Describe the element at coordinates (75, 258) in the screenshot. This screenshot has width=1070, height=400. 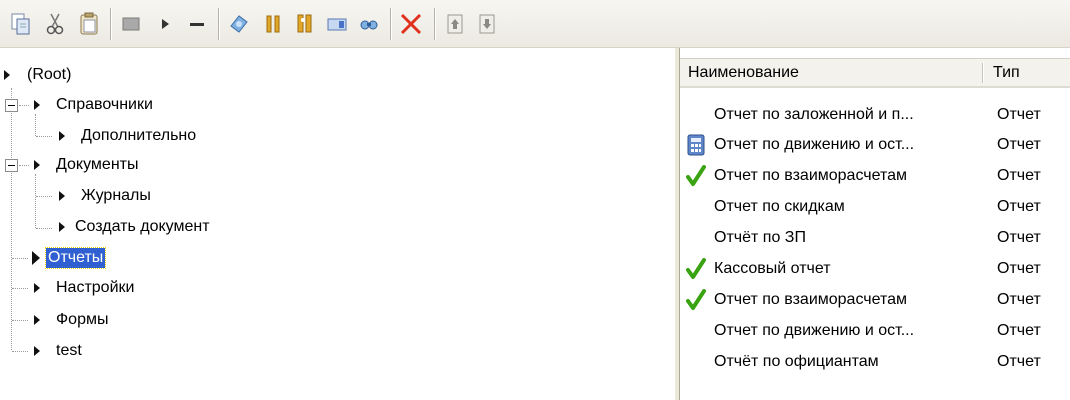
I see `tree-item-label-selected: Отчеты` at that location.